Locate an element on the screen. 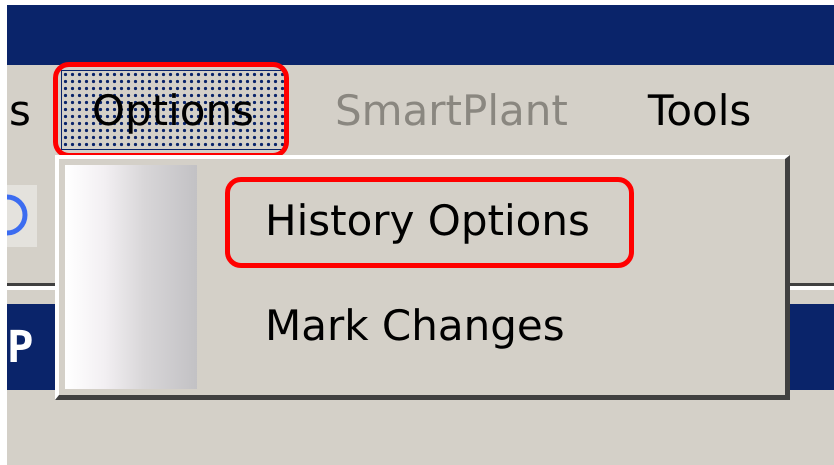  header-text: P is located at coordinates (20, 347).